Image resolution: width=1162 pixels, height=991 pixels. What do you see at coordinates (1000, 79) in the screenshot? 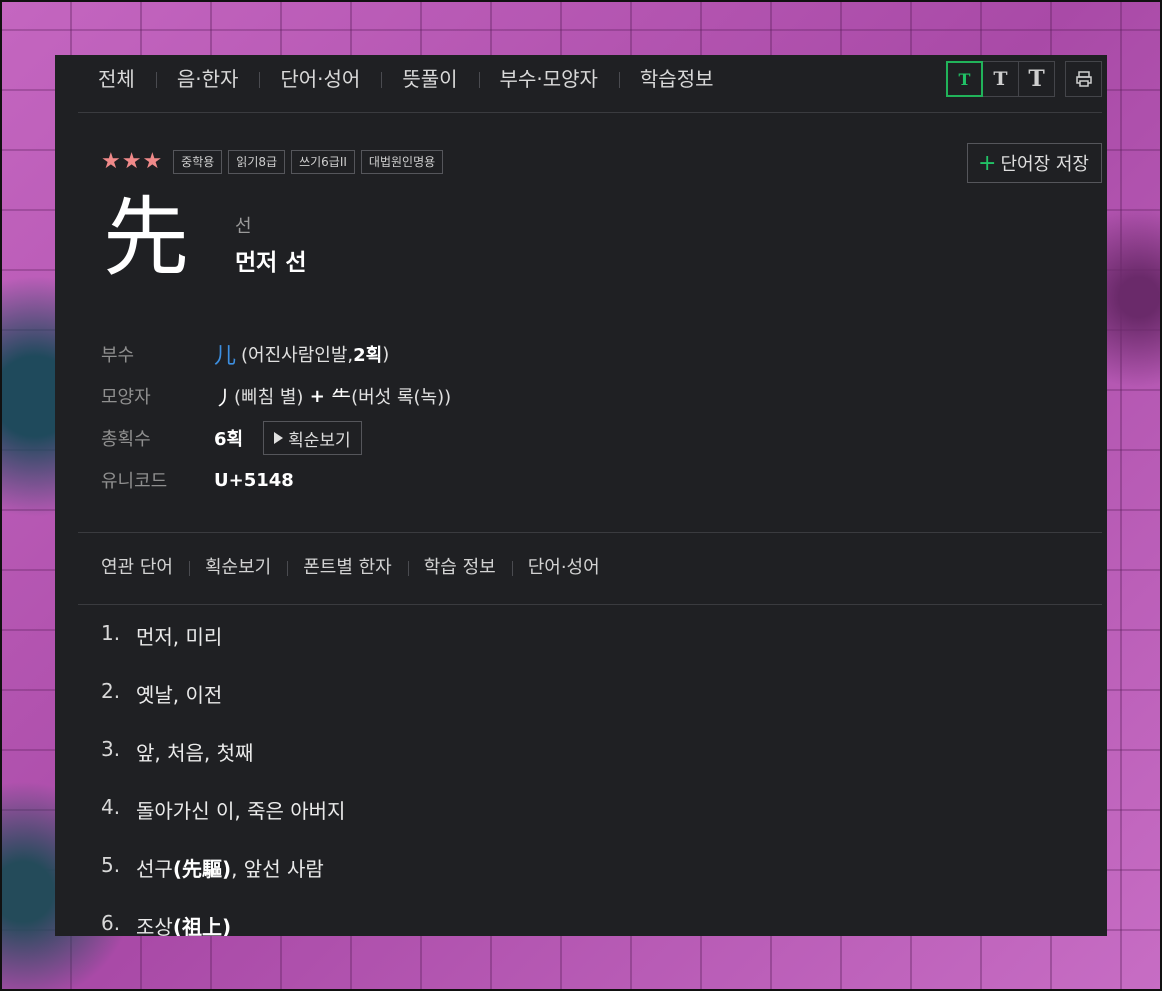
I see `font-size-medium-button: T` at bounding box center [1000, 79].